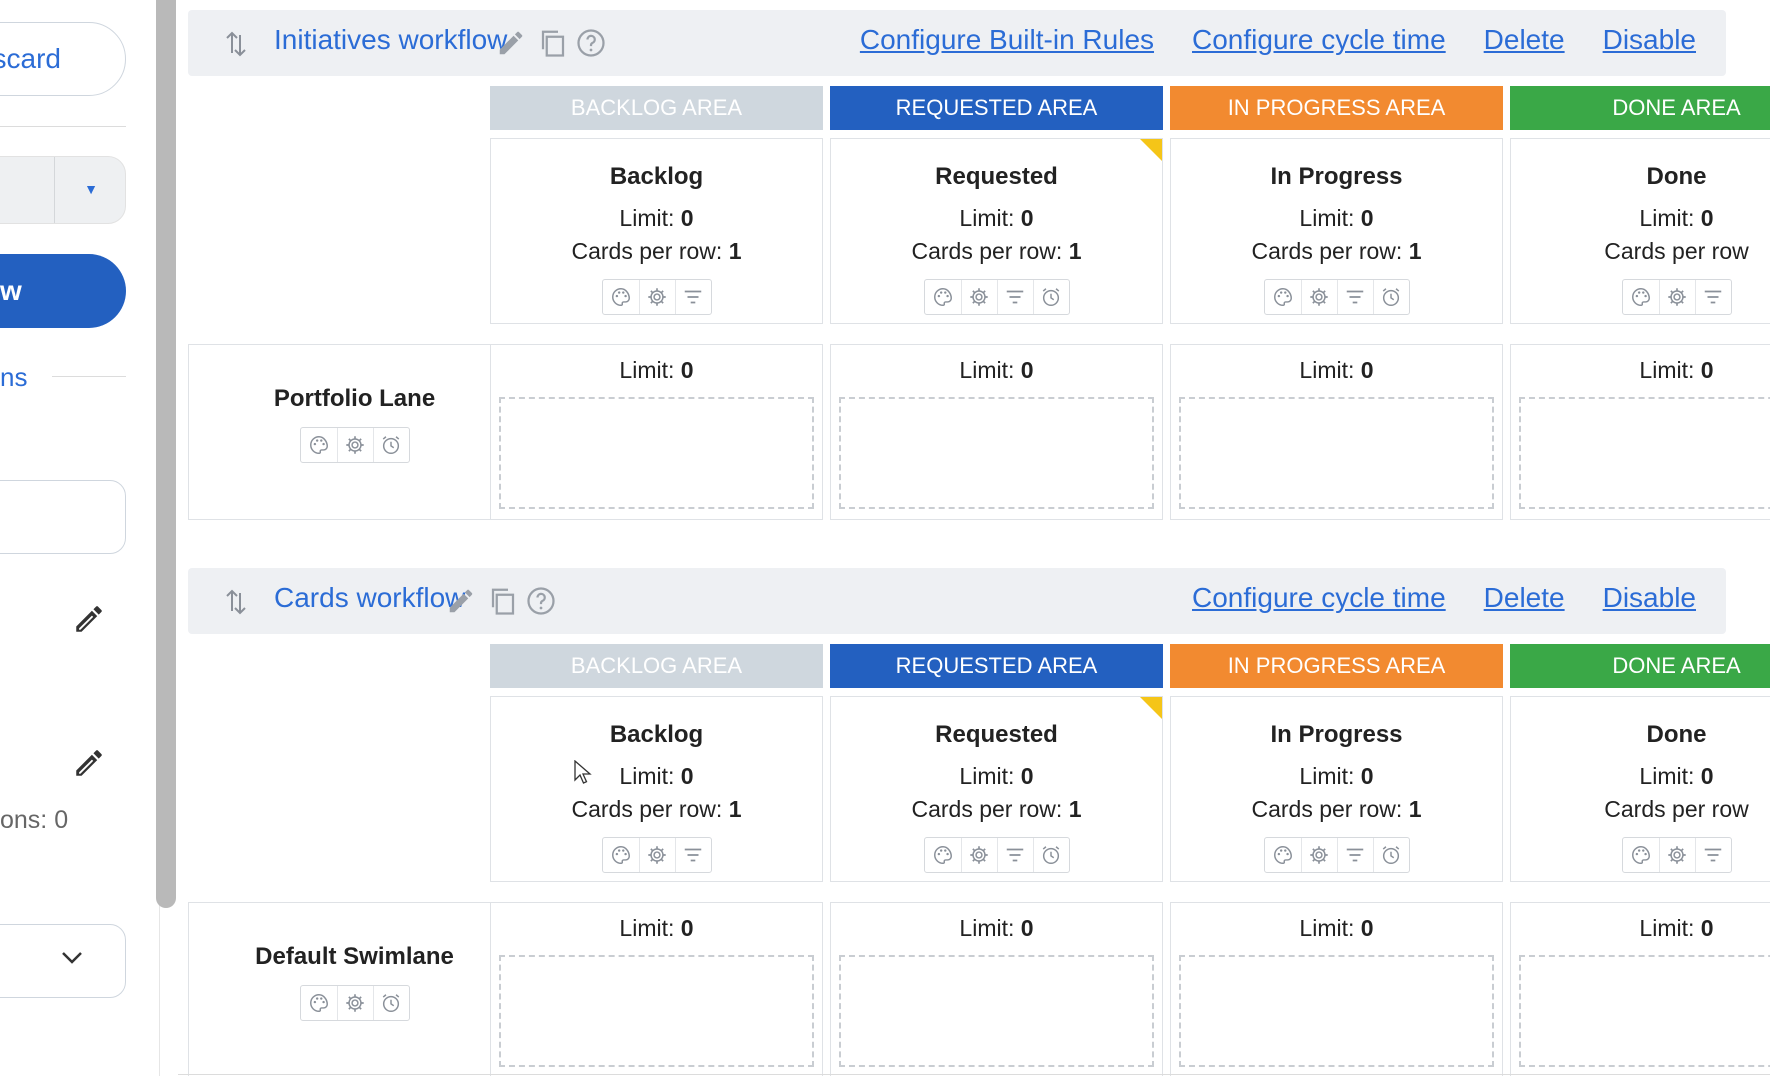 This screenshot has height=1076, width=1770. I want to click on sidebar-primary-button: w, so click(63, 291).